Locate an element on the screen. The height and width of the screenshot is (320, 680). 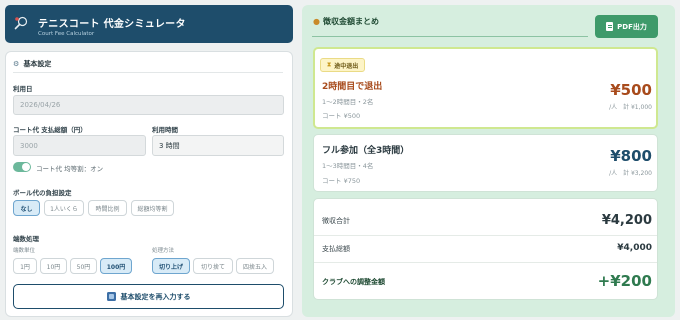
group-court-fee: コート ¥750 is located at coordinates (341, 181).